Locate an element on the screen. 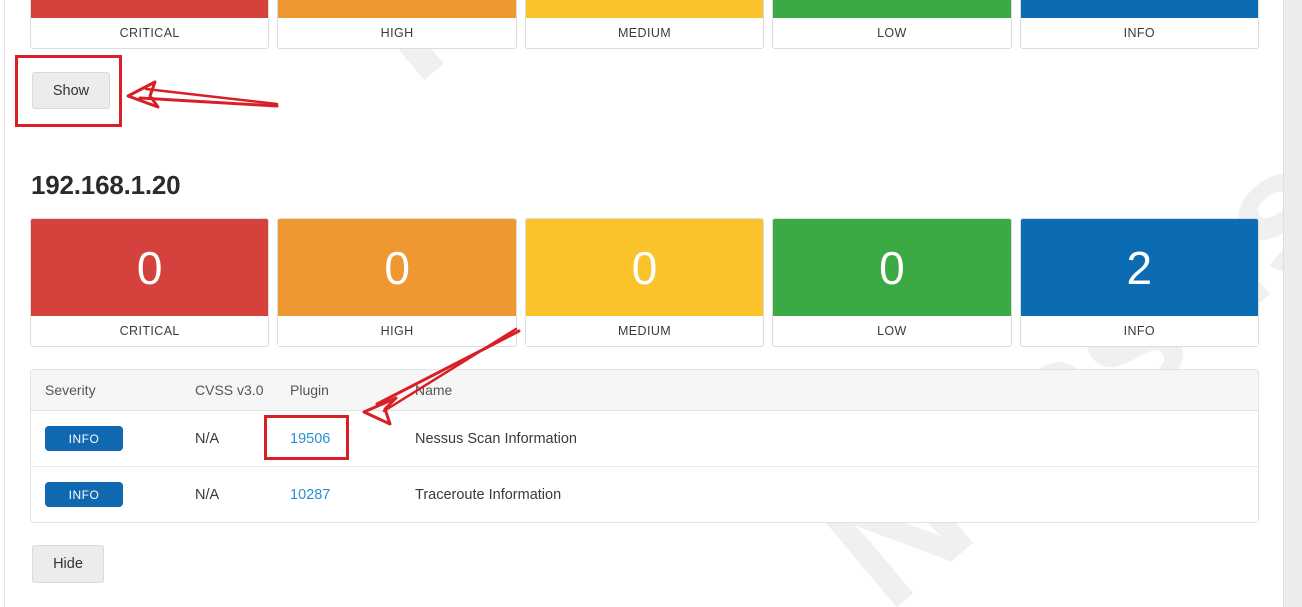 This screenshot has height=607, width=1302. severity-card-top-medium: MEDIUM is located at coordinates (644, 24).